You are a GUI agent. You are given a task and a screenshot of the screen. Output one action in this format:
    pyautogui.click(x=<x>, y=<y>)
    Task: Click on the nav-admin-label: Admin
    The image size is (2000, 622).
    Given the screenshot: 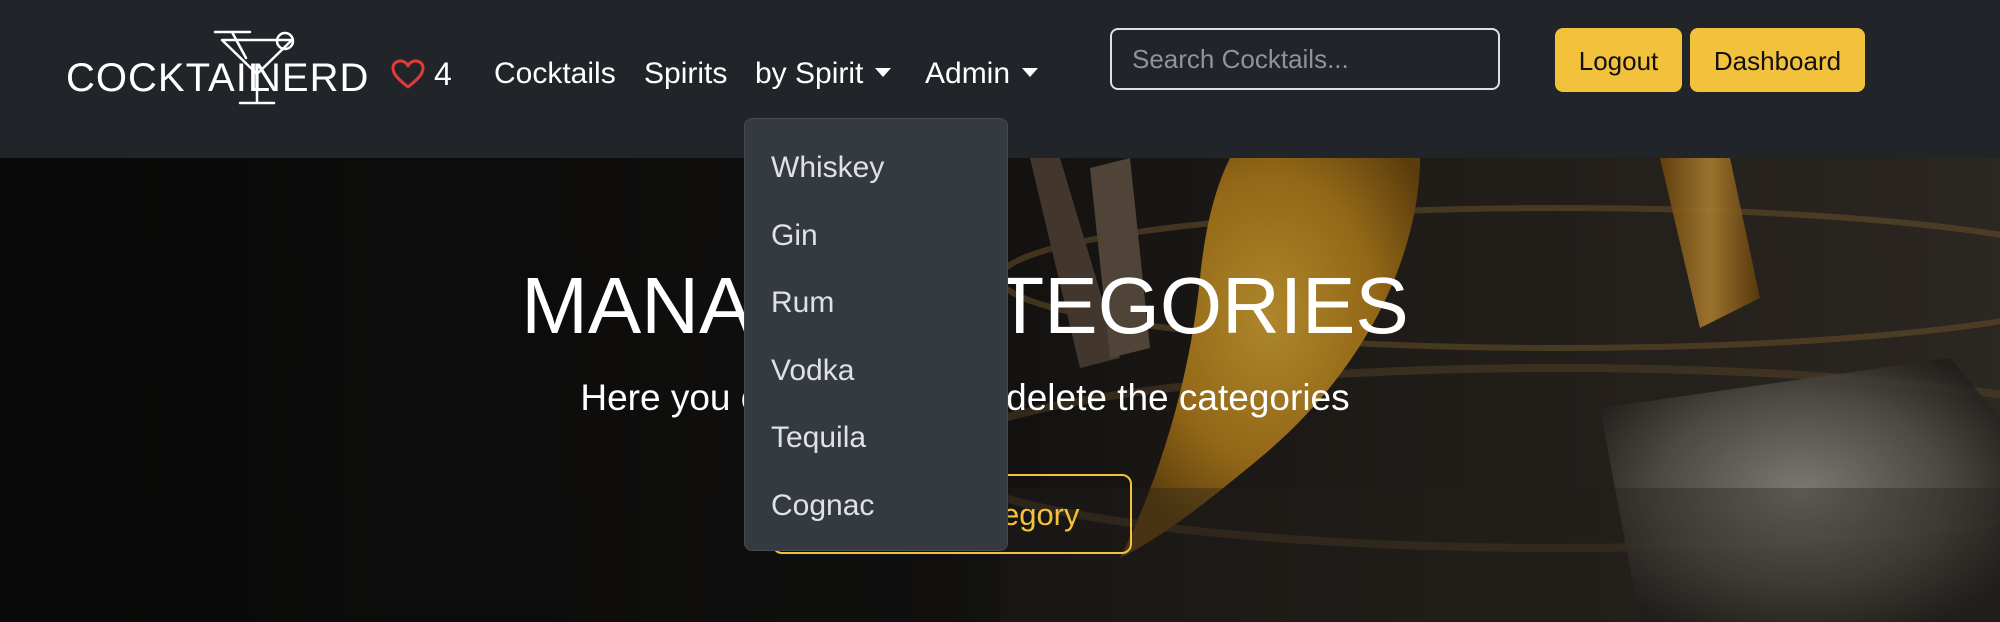 What is the action you would take?
    pyautogui.click(x=968, y=73)
    